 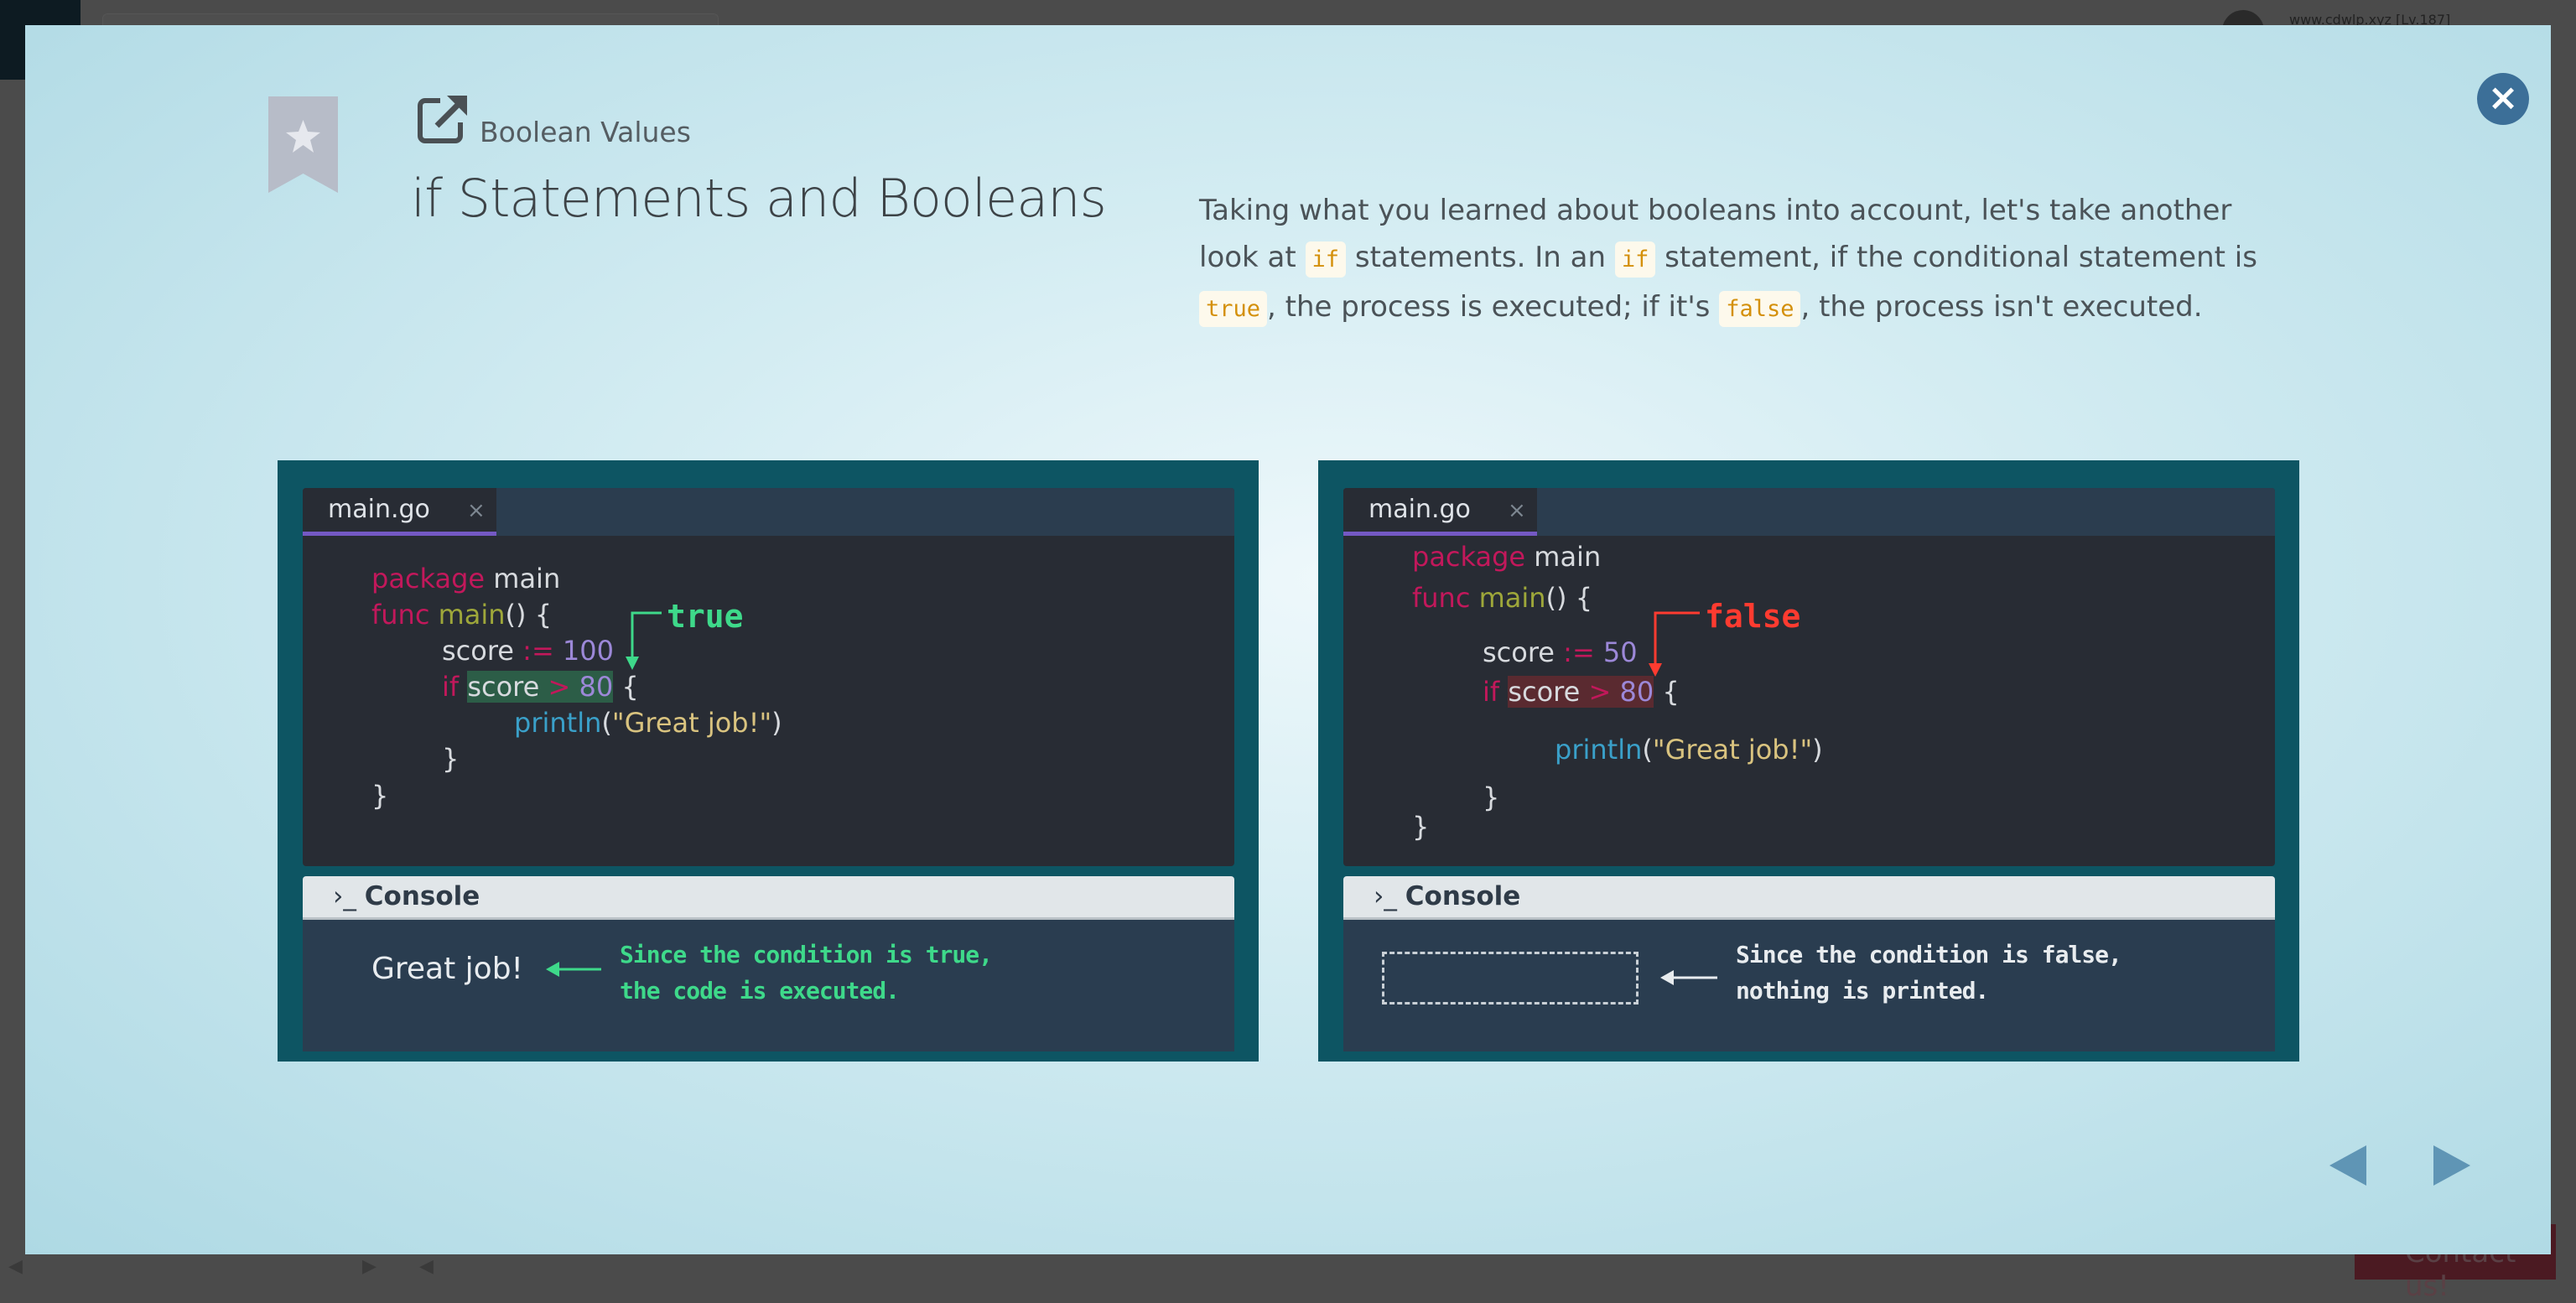 What do you see at coordinates (1493, 307) in the screenshot?
I see `description-text: , the process is executed; if it's` at bounding box center [1493, 307].